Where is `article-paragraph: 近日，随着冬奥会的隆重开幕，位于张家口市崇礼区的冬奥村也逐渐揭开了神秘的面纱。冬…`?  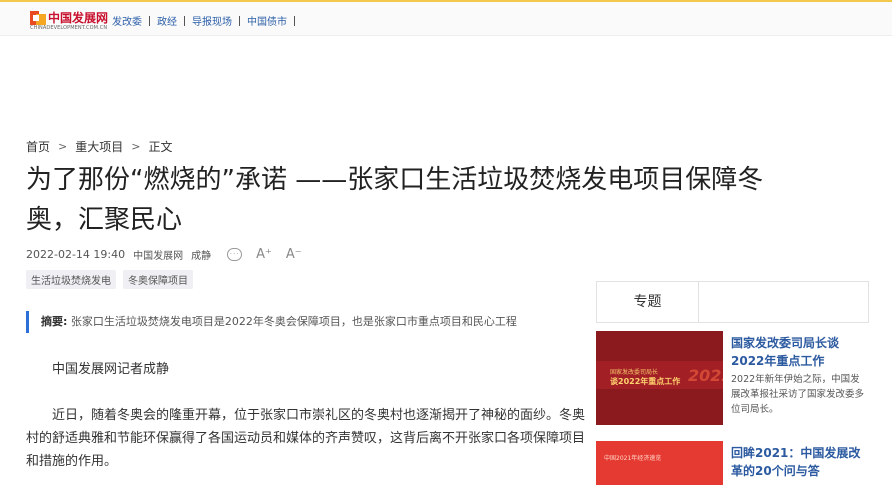 article-paragraph: 近日，随着冬奥会的隆重开幕，位于张家口市崇礼区的冬奥村也逐渐揭开了神秘的面纱。冬… is located at coordinates (306, 438).